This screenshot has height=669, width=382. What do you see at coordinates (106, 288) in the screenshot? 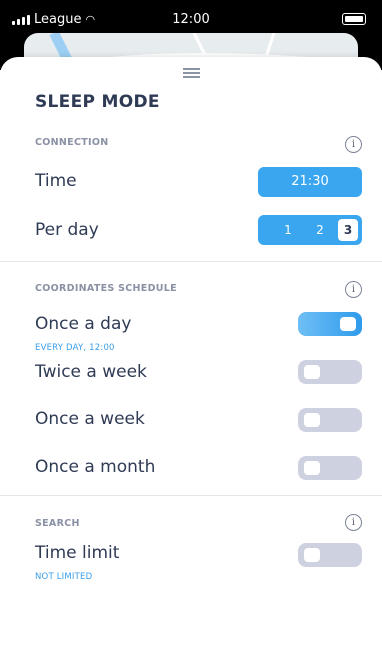
I see `coordinates-header: COORDINATES SCHEDULE` at bounding box center [106, 288].